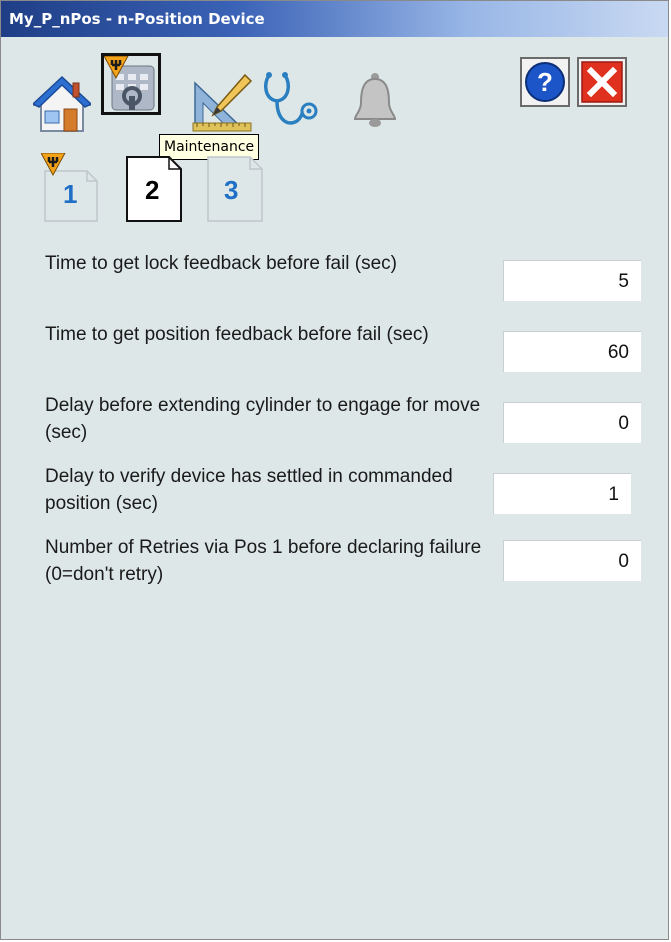 The image size is (671, 942). I want to click on help-button: ?, so click(545, 82).